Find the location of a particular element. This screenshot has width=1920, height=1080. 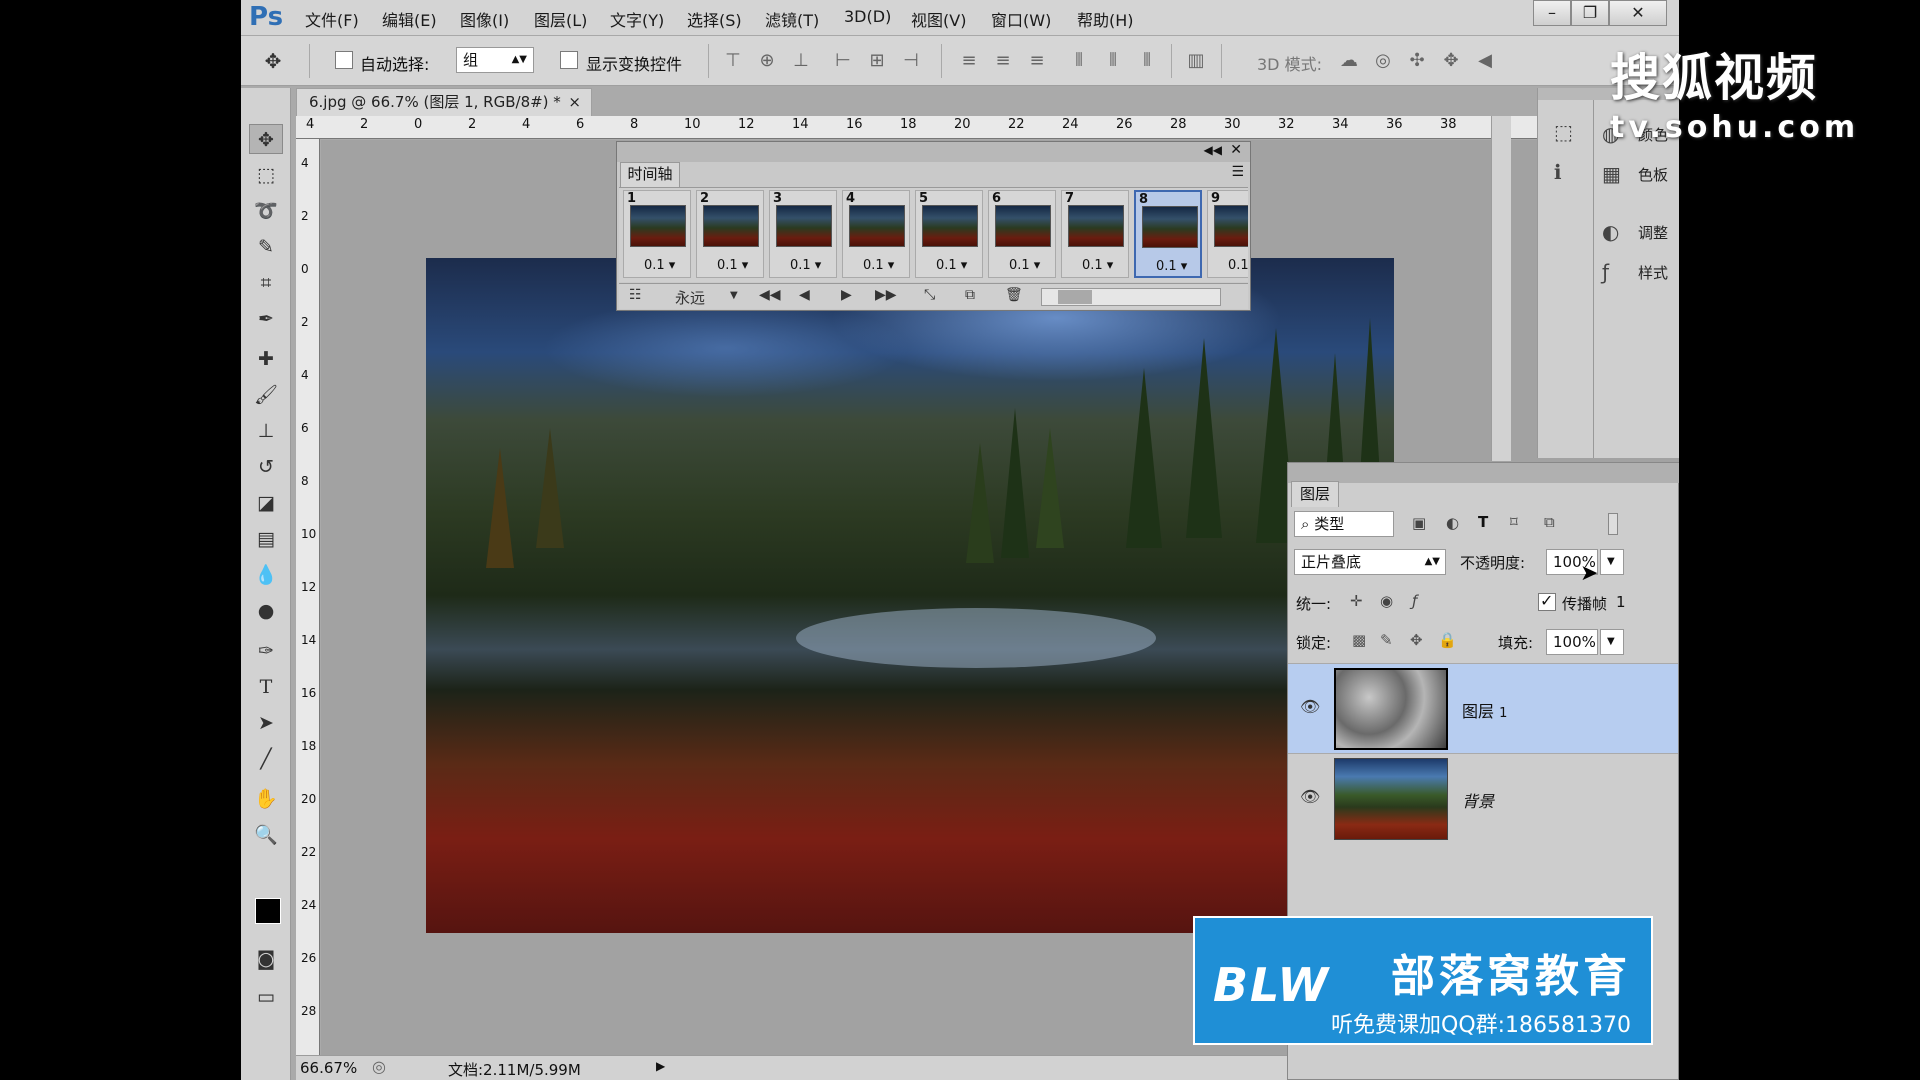

show-transform-checkbox is located at coordinates (569, 60).